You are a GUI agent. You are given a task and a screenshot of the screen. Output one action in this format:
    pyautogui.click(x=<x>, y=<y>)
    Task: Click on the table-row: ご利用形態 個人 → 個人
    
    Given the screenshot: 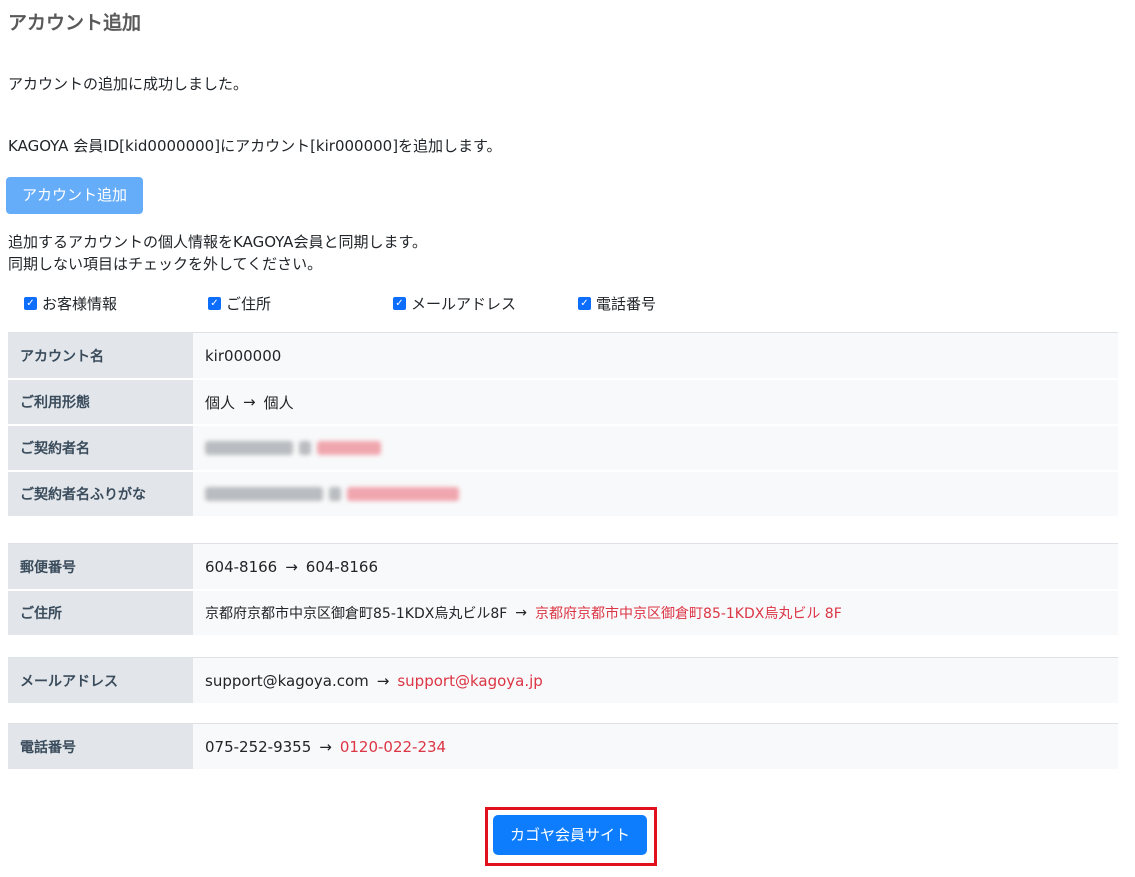 What is the action you would take?
    pyautogui.click(x=563, y=401)
    